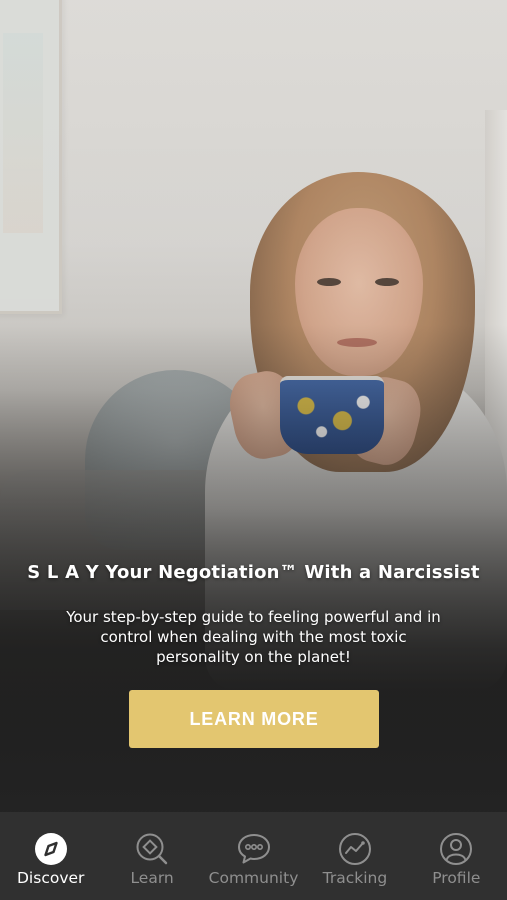 The height and width of the screenshot is (900, 507). I want to click on chat-bubble-icon, so click(254, 849).